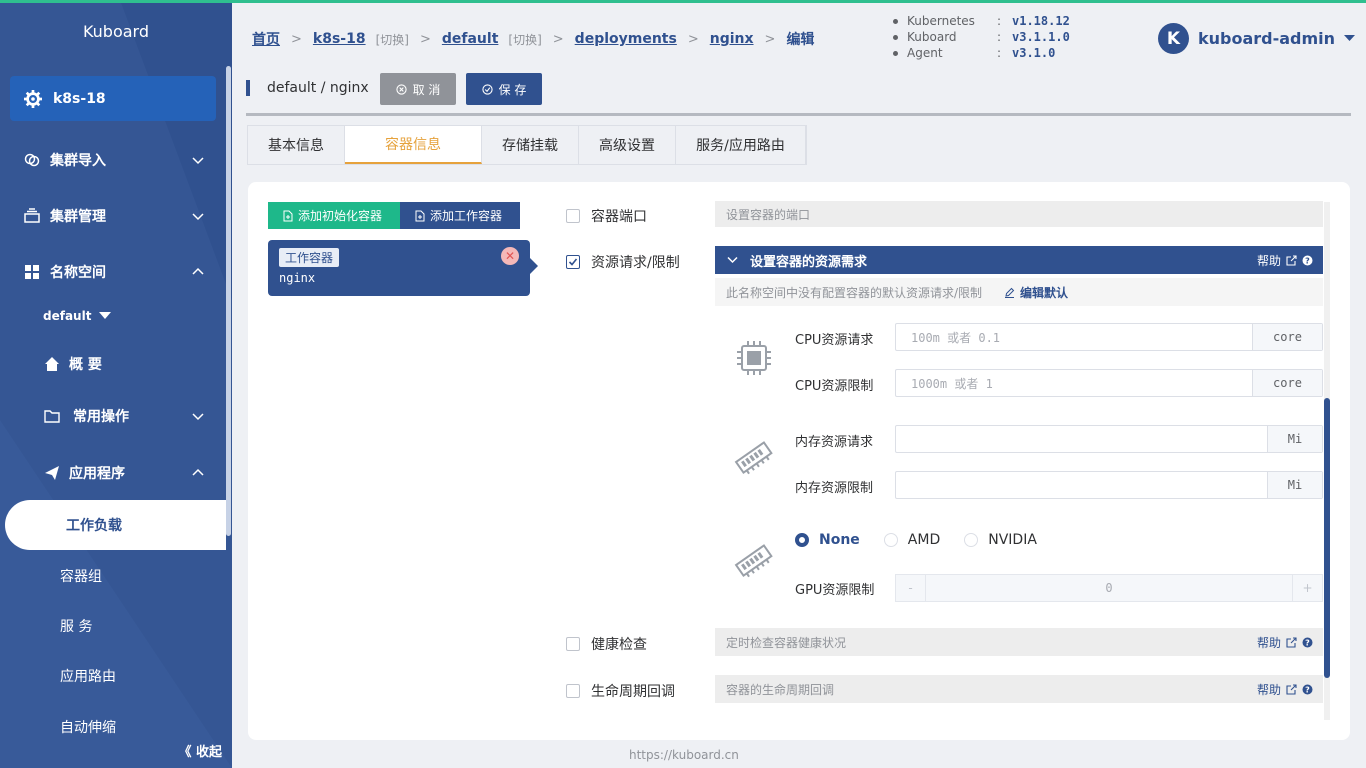 The height and width of the screenshot is (768, 1366). I want to click on content-scrollbar, so click(1327, 461).